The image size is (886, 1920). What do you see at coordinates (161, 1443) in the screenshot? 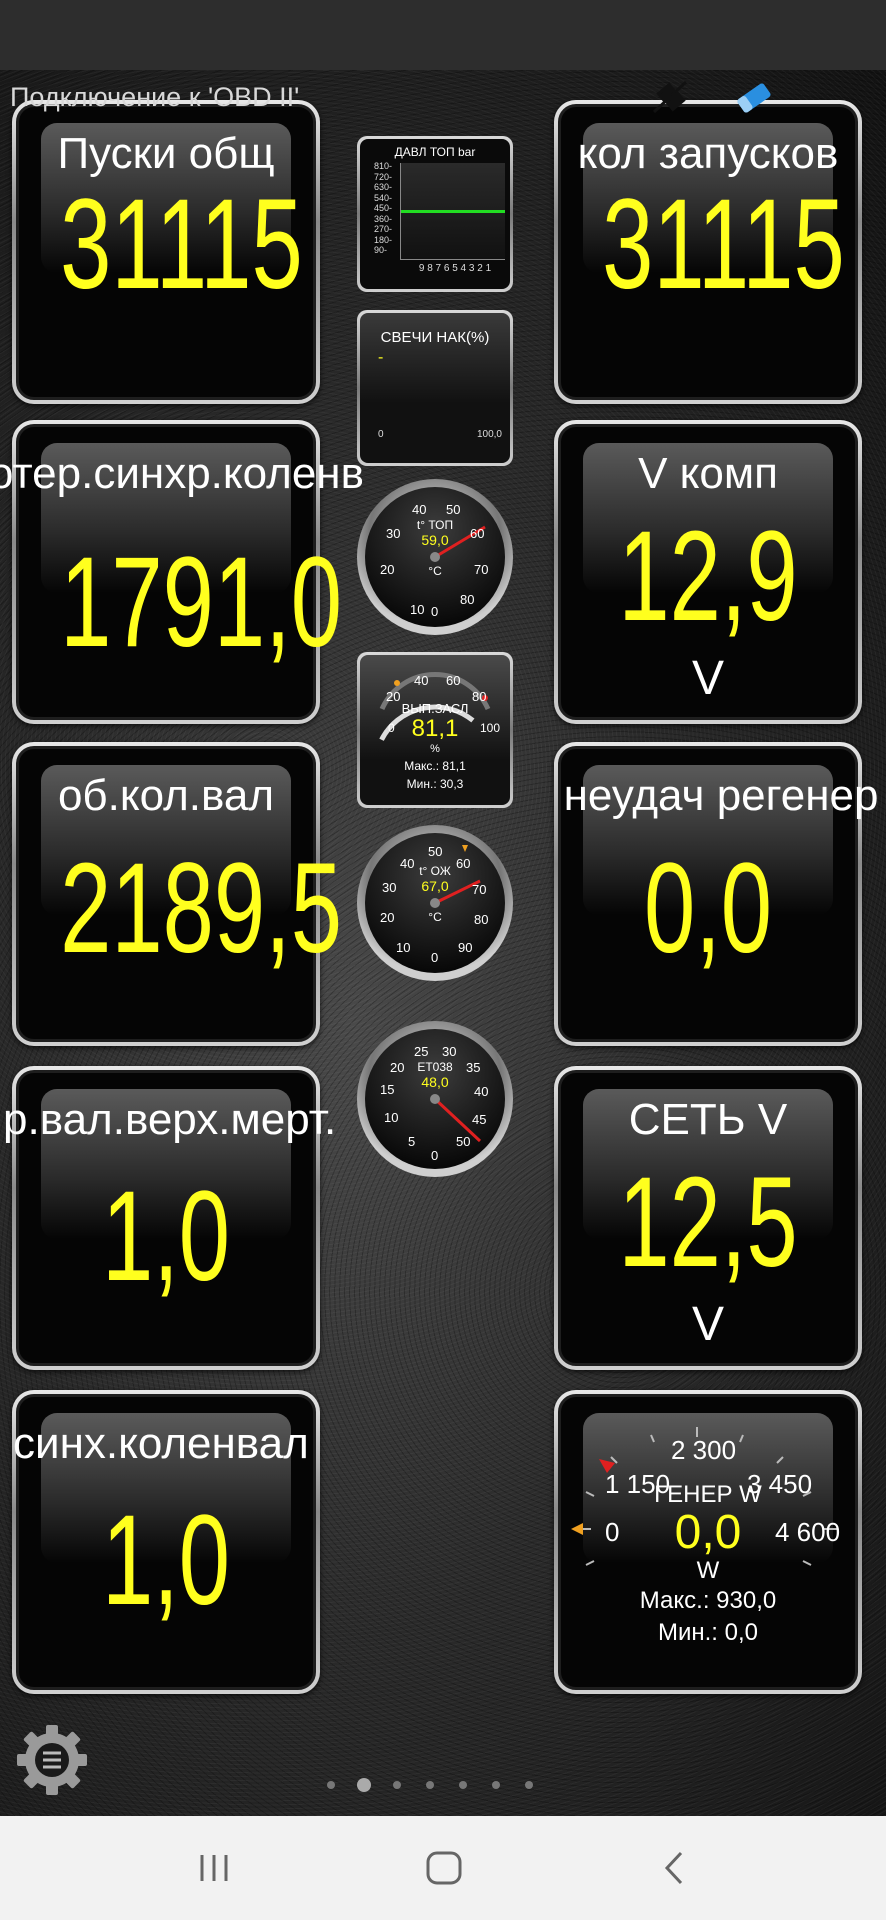
I see `tile-label: синх.коленвал` at bounding box center [161, 1443].